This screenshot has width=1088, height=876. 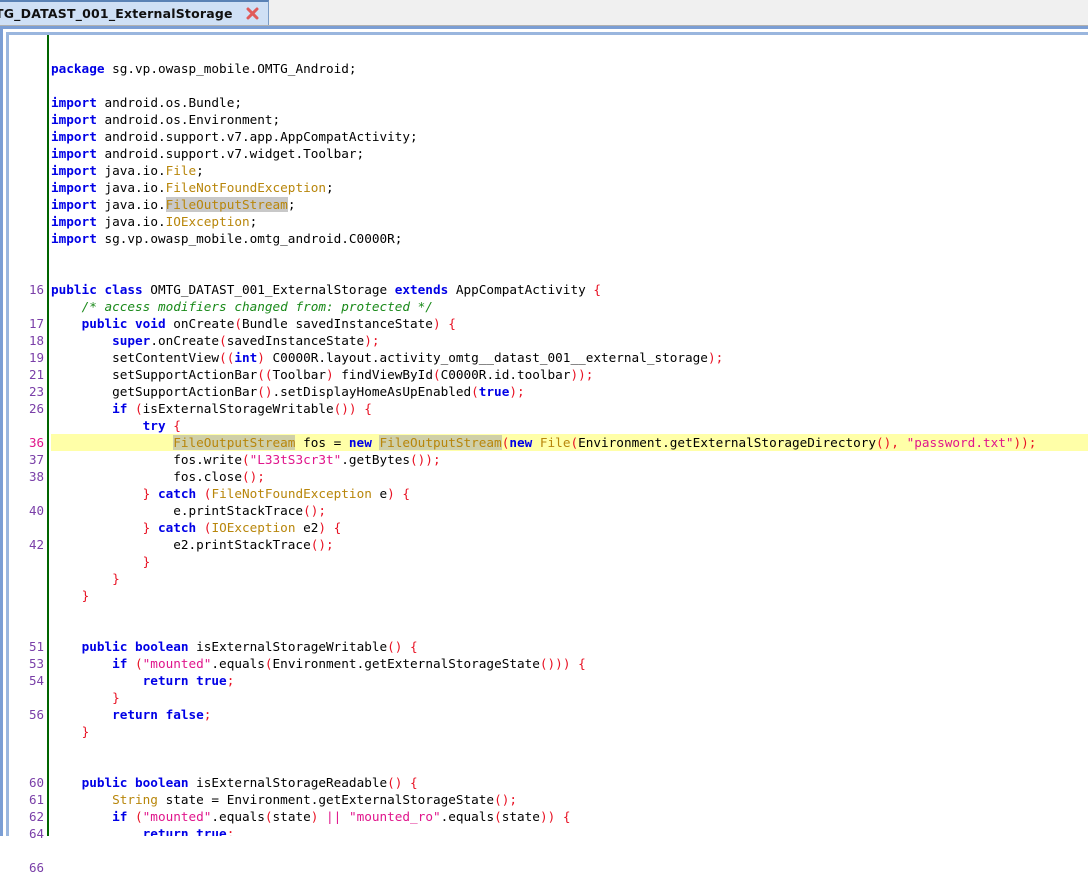 What do you see at coordinates (569, 68) in the screenshot?
I see `code-line: package sg.vp.owasp_mobile.OMTG_Android;` at bounding box center [569, 68].